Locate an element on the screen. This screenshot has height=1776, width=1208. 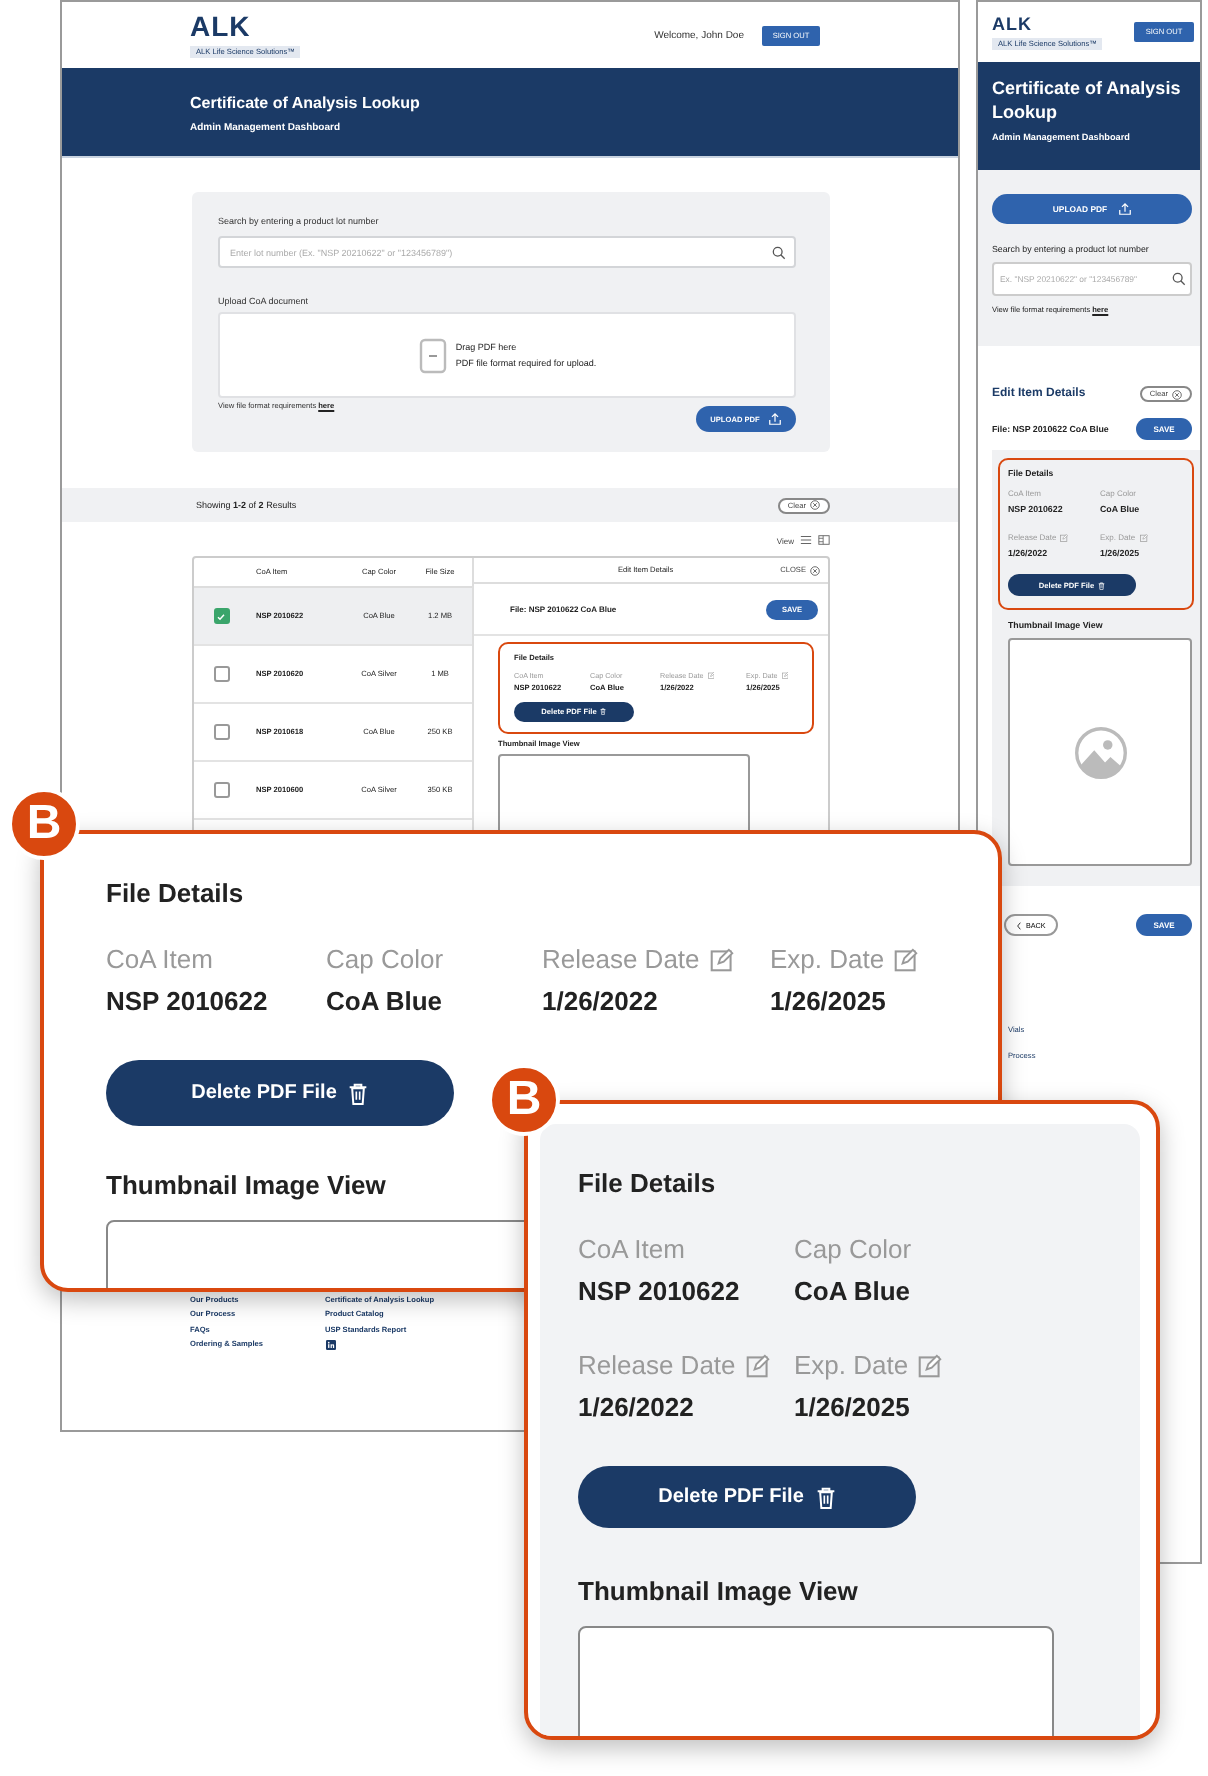
callout-badge: B is located at coordinates (44, 824).